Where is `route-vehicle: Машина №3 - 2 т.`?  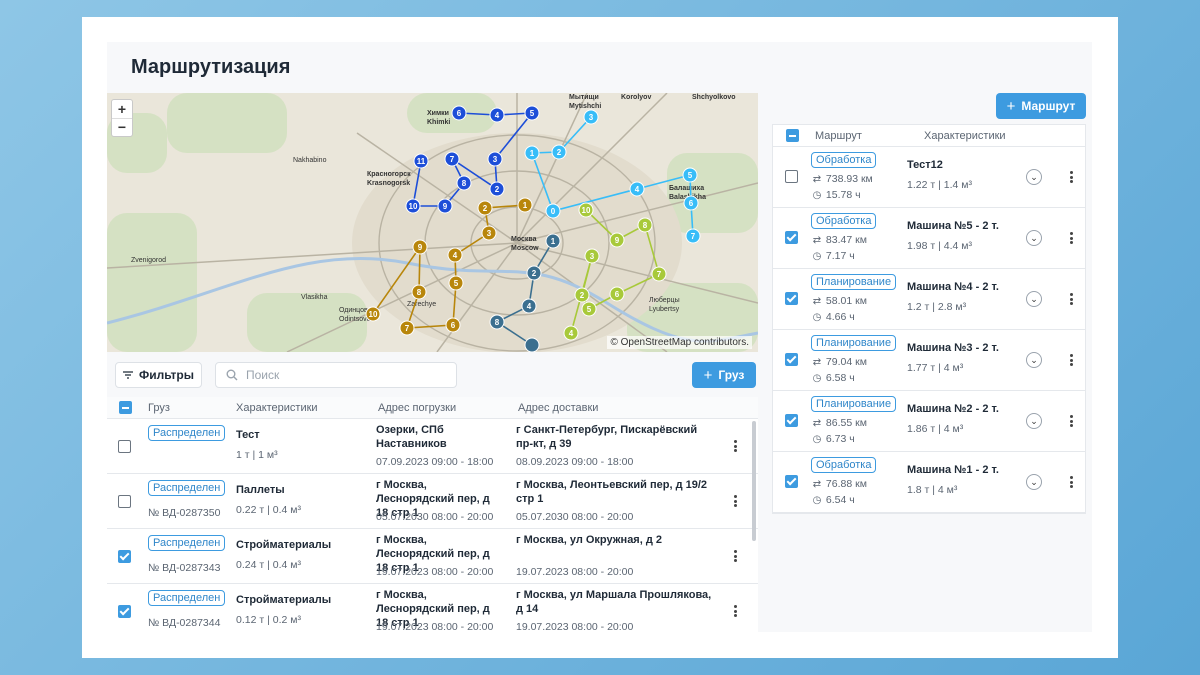
route-vehicle: Машина №3 - 2 т. is located at coordinates (953, 348).